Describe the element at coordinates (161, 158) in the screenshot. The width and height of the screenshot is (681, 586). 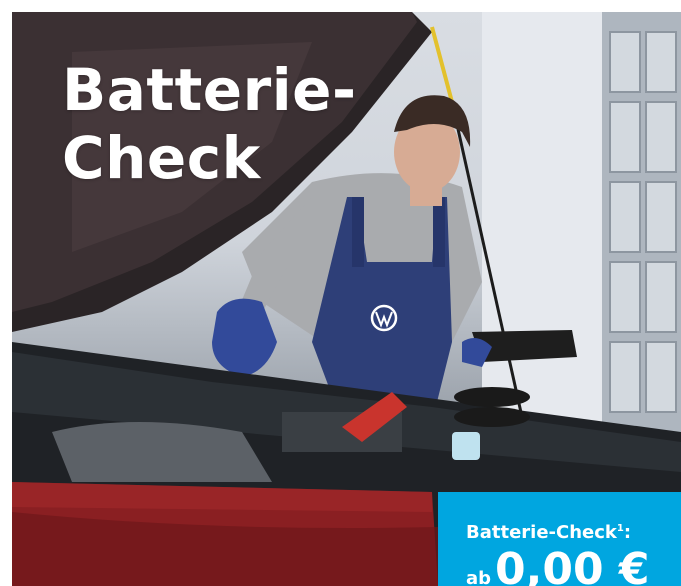
I see `headline-line-2: Check` at that location.